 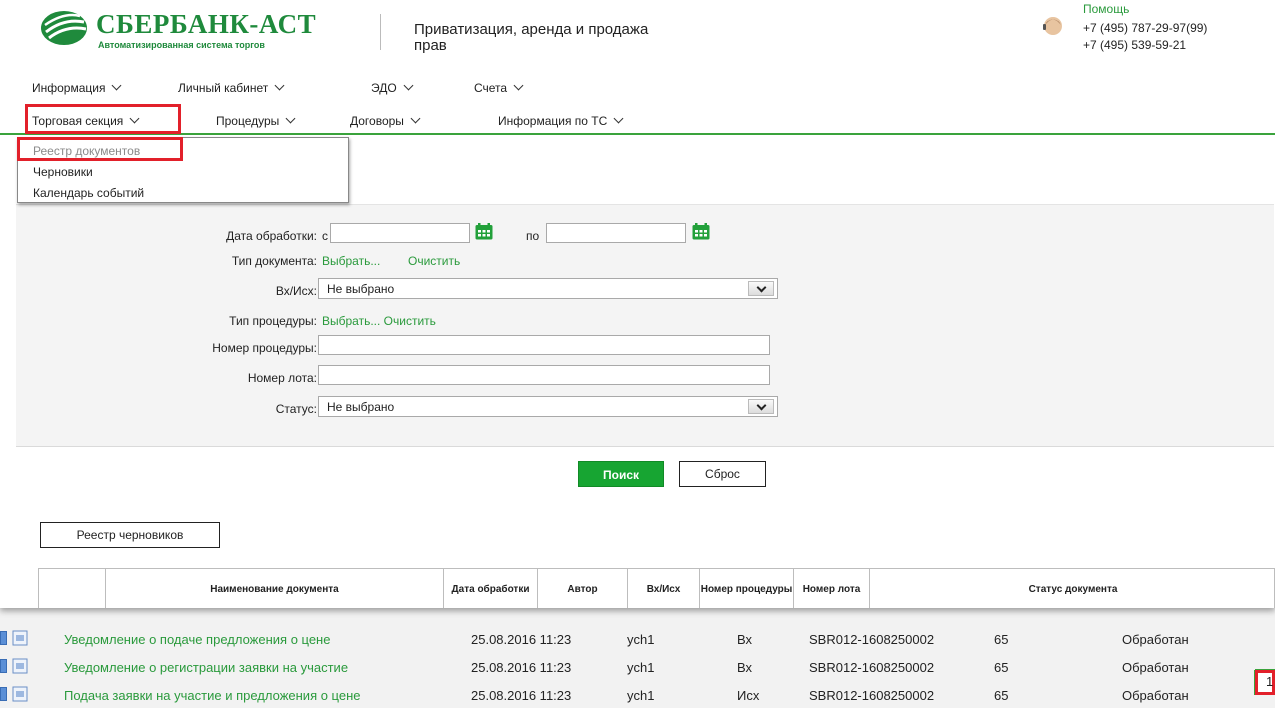 I want to click on menu-ts-info: Информация по ТС, so click(x=561, y=120).